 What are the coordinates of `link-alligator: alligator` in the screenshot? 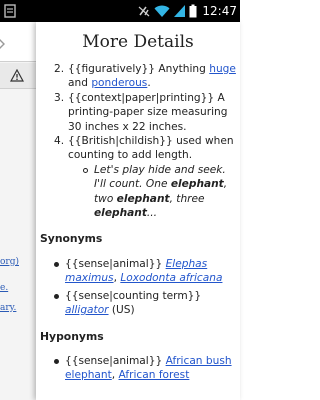 It's located at (87, 310).